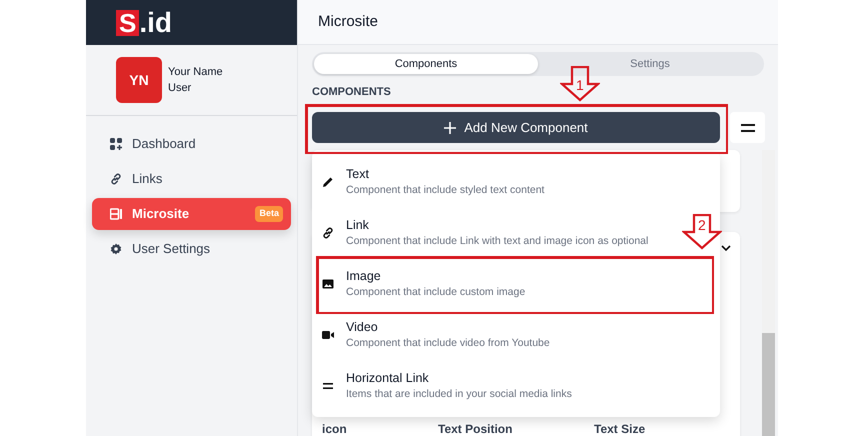 This screenshot has height=436, width=862. I want to click on logo-mark: S, so click(128, 23).